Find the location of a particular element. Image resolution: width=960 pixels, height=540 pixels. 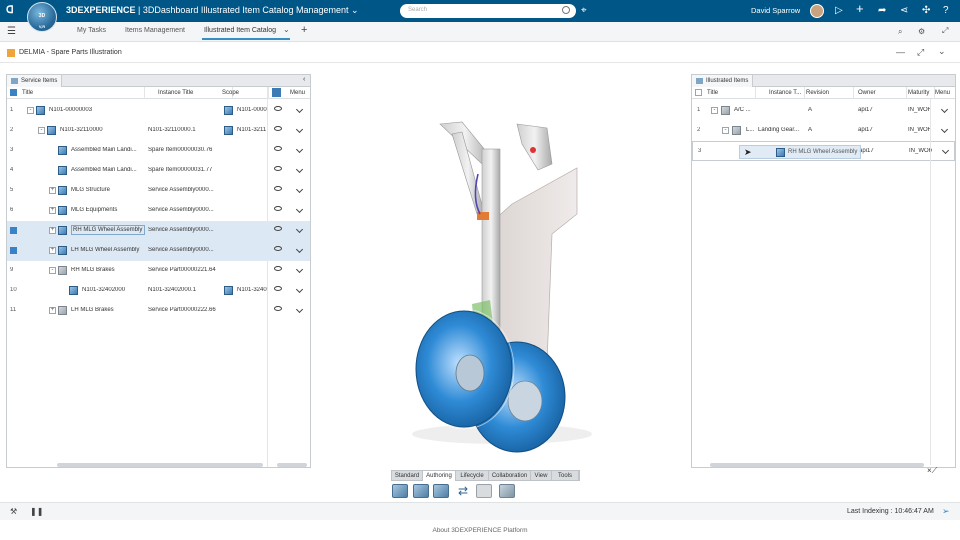

row-title: LH MLG Brakes is located at coordinates (108, 310).